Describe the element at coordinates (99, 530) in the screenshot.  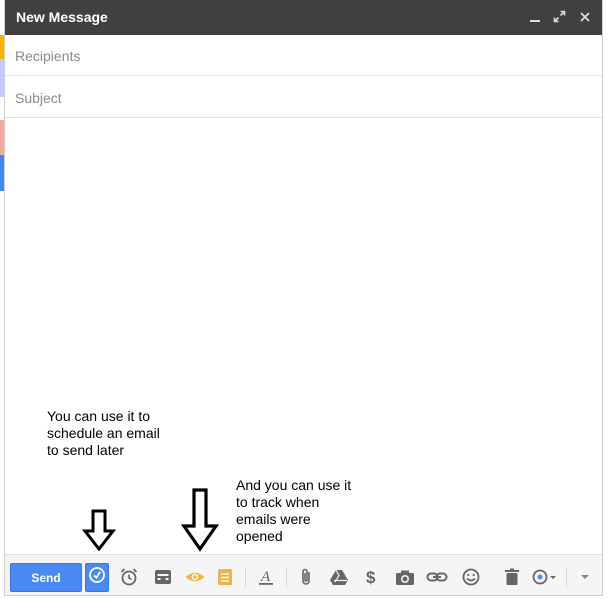
I see `schedule-arrow` at that location.